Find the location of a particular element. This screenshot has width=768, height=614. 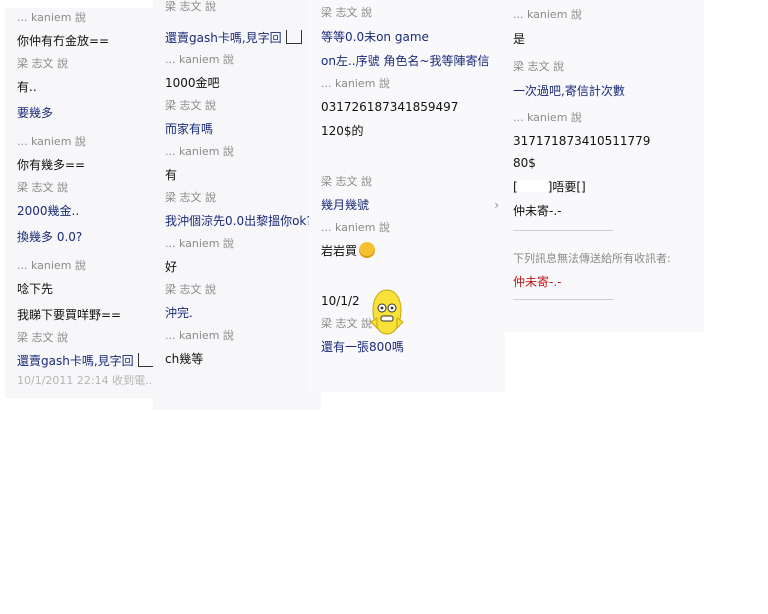

chat-message: 梁 志文 說 還賣gash卡嗎,見字回 is located at coordinates (86, 351).